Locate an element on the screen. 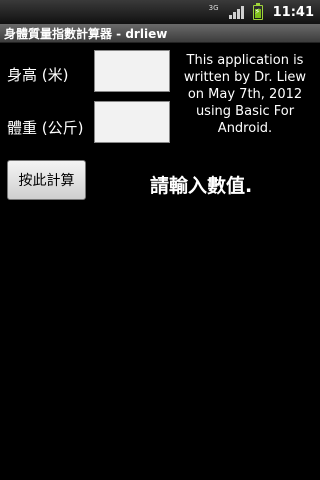 This screenshot has height=480, width=320. title-bar: 身體質量指數計算器 - drliew is located at coordinates (160, 33).